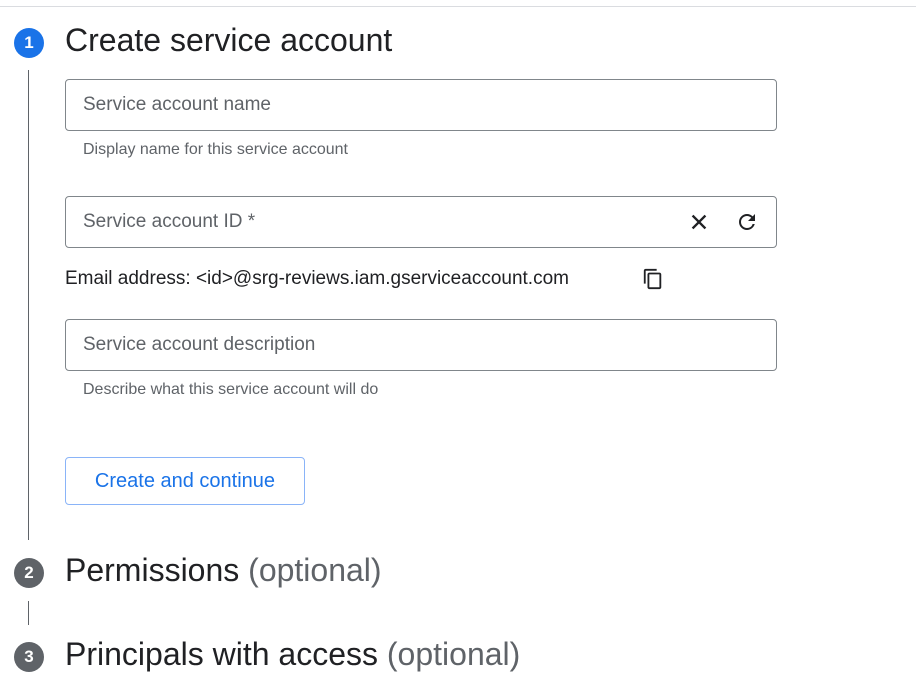 The image size is (916, 699). What do you see at coordinates (28, 305) in the screenshot?
I see `step-1-connector` at bounding box center [28, 305].